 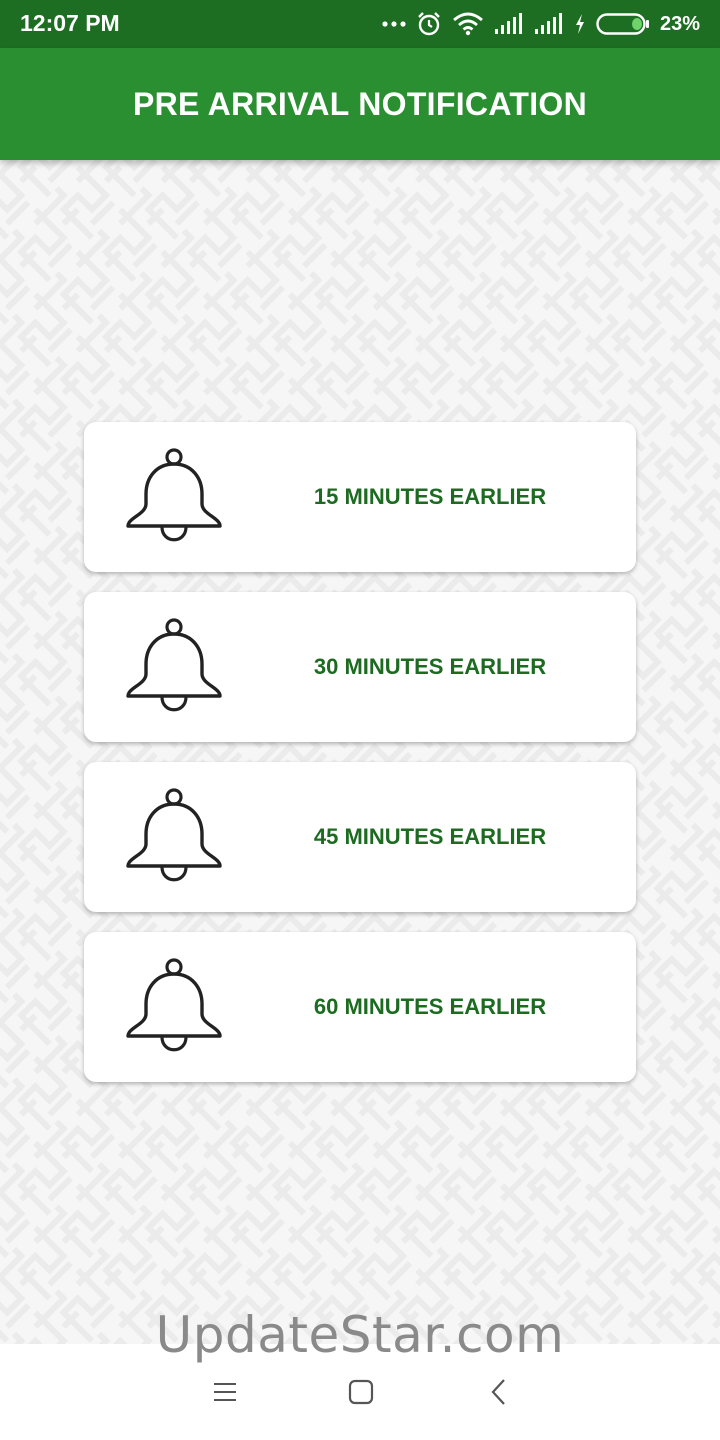 I want to click on back-chevron-icon, so click(x=498, y=1392).